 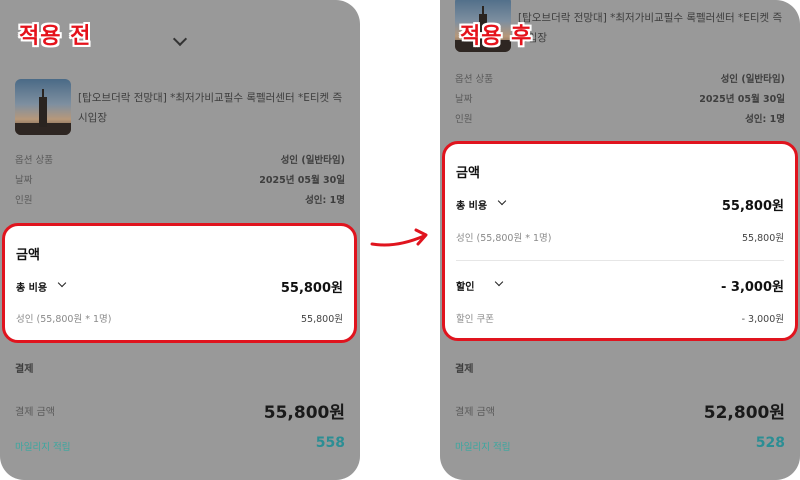 I want to click on before-tag: 적용 전, so click(x=55, y=36).